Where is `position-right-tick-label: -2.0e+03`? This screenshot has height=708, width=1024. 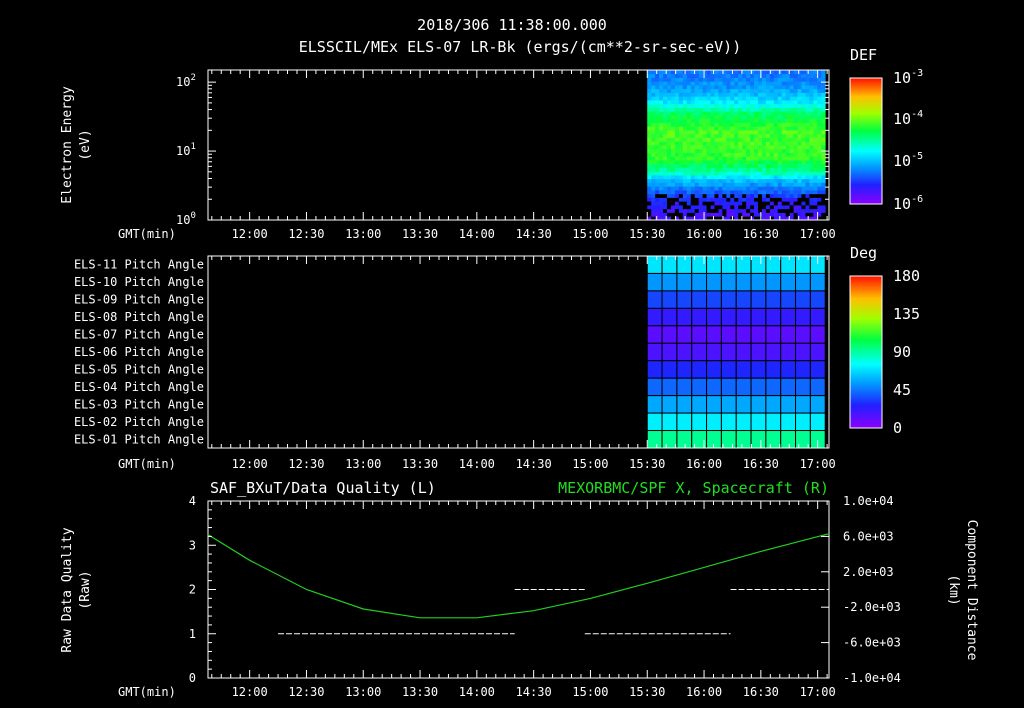
position-right-tick-label: -2.0e+03 is located at coordinates (872, 607).